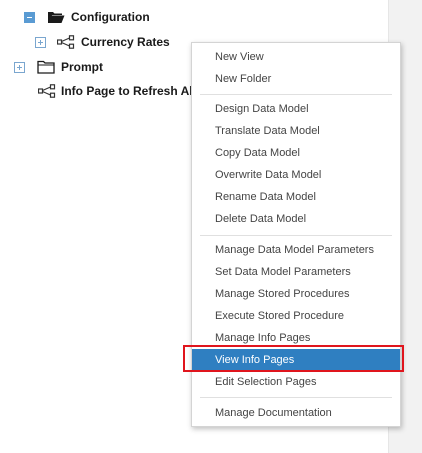 This screenshot has width=422, height=453. What do you see at coordinates (296, 131) in the screenshot?
I see `menu-item-translate-data-model: Translate Data Model` at bounding box center [296, 131].